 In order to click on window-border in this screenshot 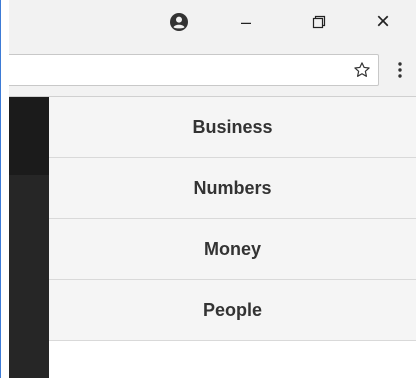, I will do `click(4, 189)`.